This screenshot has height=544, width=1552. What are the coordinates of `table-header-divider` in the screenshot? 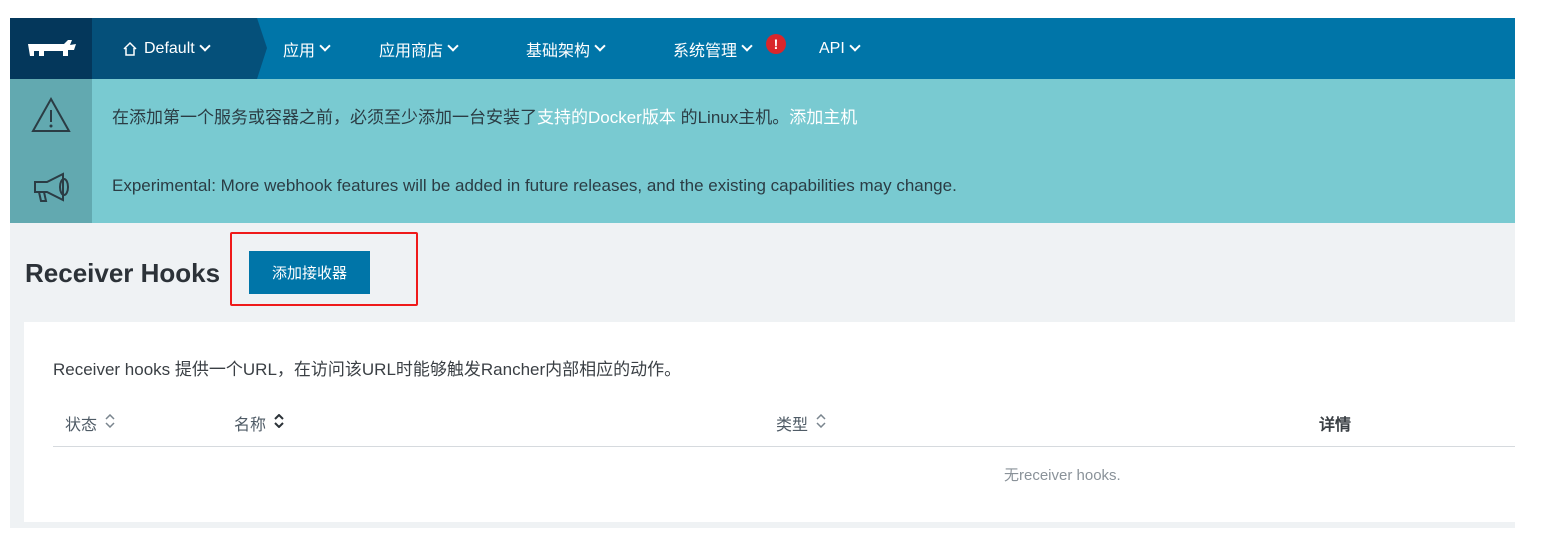 It's located at (784, 446).